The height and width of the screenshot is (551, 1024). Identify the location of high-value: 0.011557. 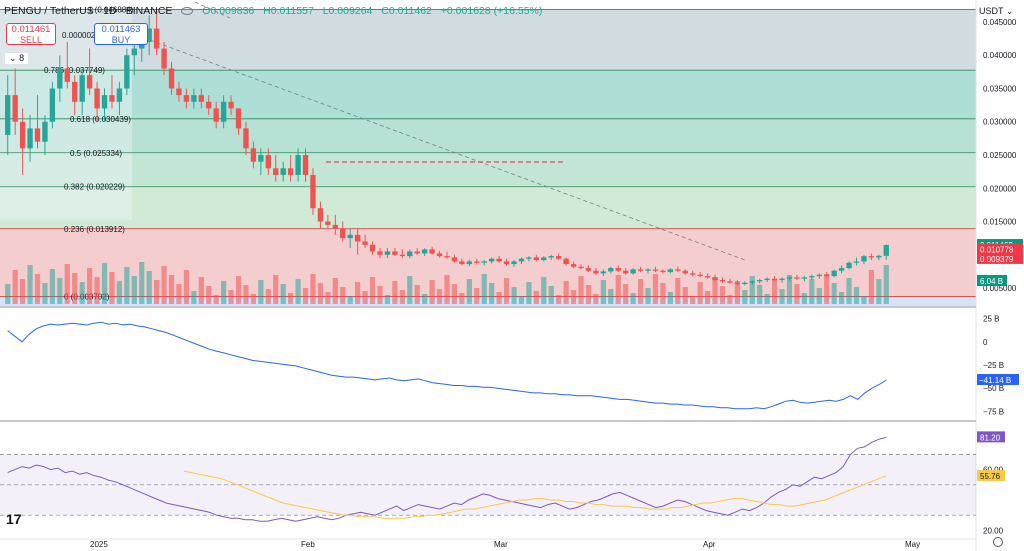
(292, 11).